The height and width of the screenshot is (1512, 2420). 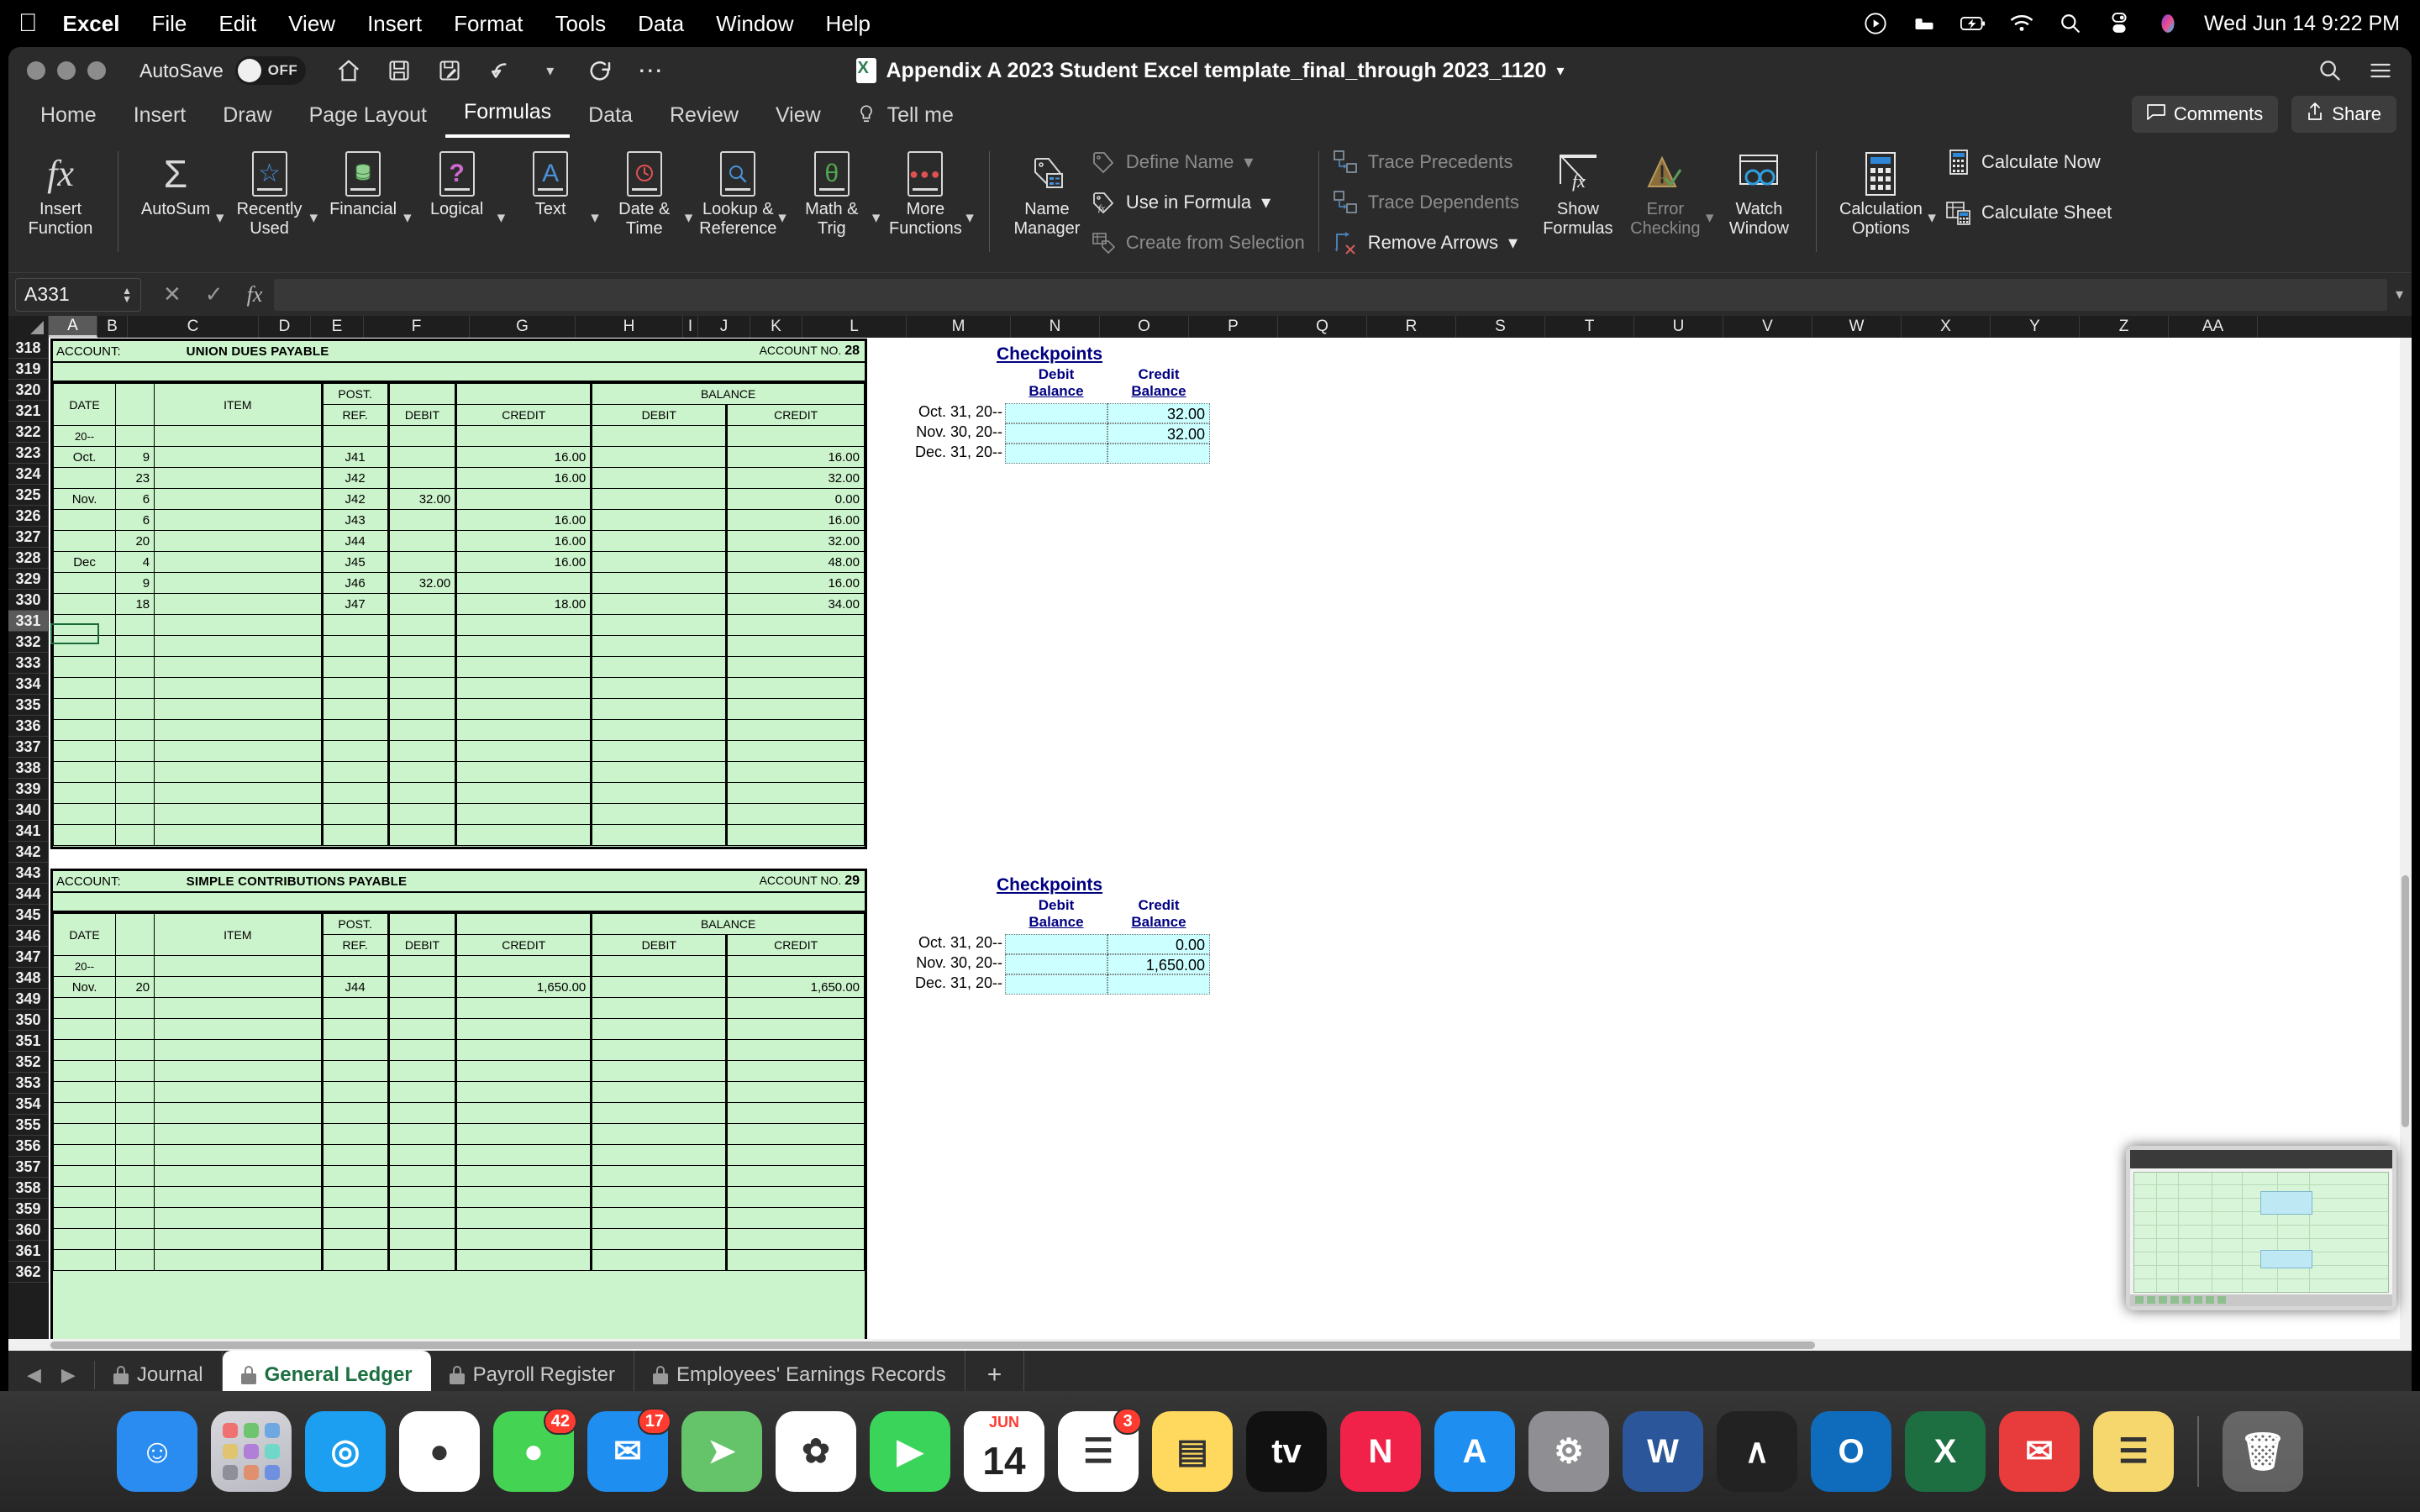 What do you see at coordinates (1248, 162) in the screenshot?
I see `define-name-chevron-down-icon: ▾` at bounding box center [1248, 162].